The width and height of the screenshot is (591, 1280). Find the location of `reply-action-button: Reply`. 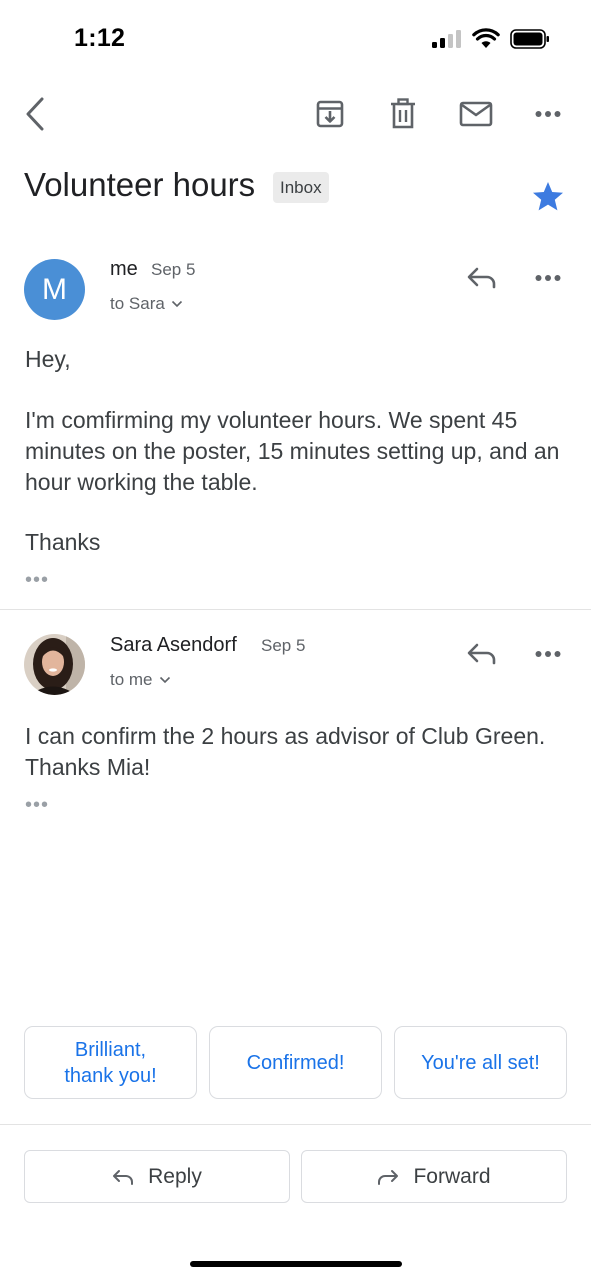

reply-action-button: Reply is located at coordinates (157, 1176).